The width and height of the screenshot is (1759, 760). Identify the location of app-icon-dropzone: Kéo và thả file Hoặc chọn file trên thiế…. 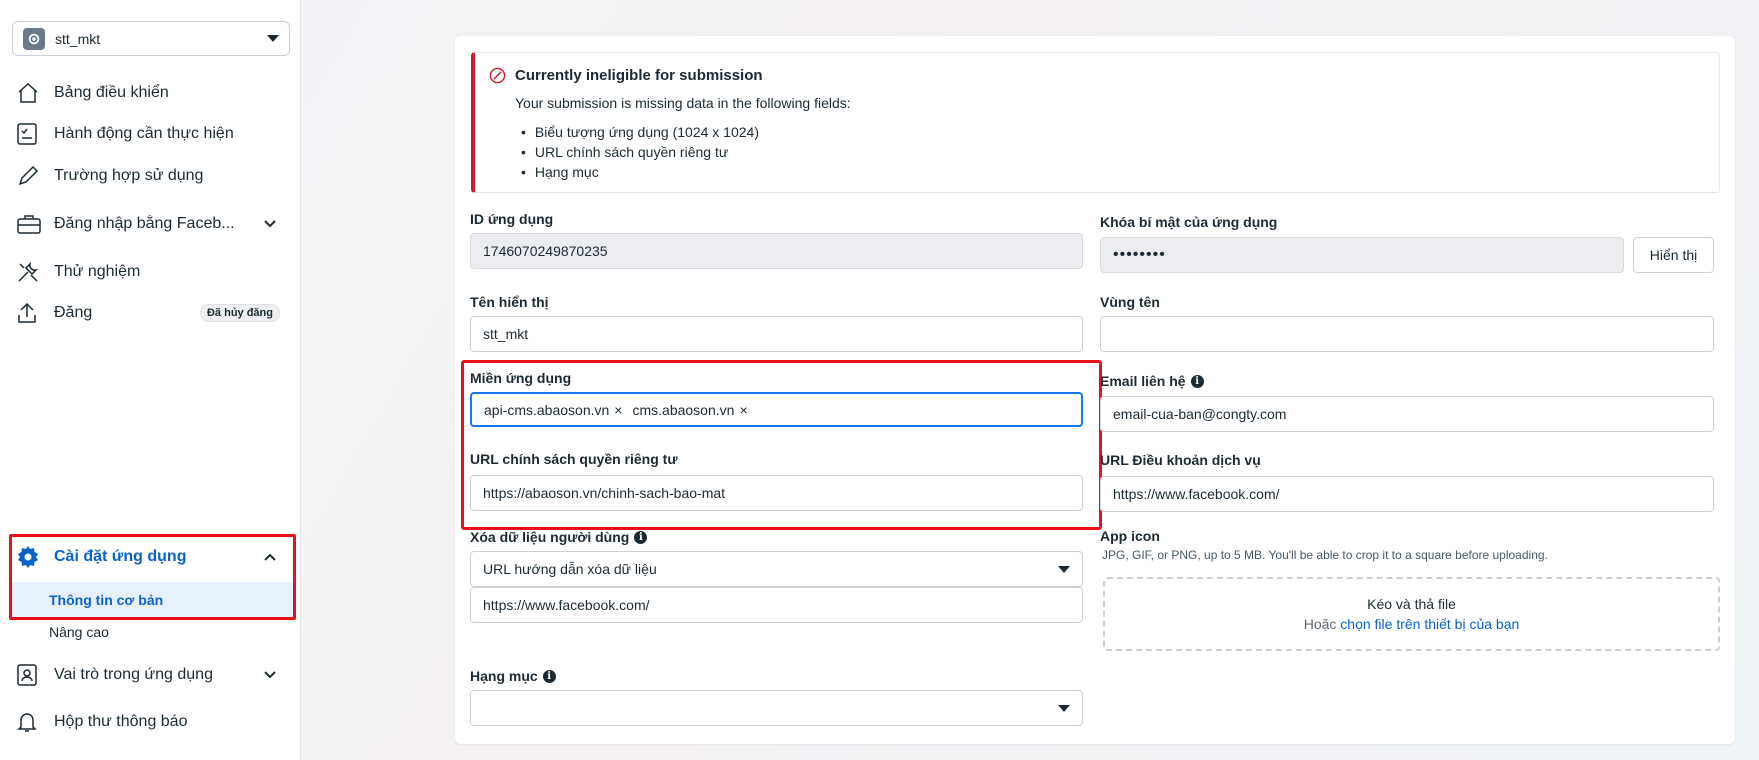
(1411, 614).